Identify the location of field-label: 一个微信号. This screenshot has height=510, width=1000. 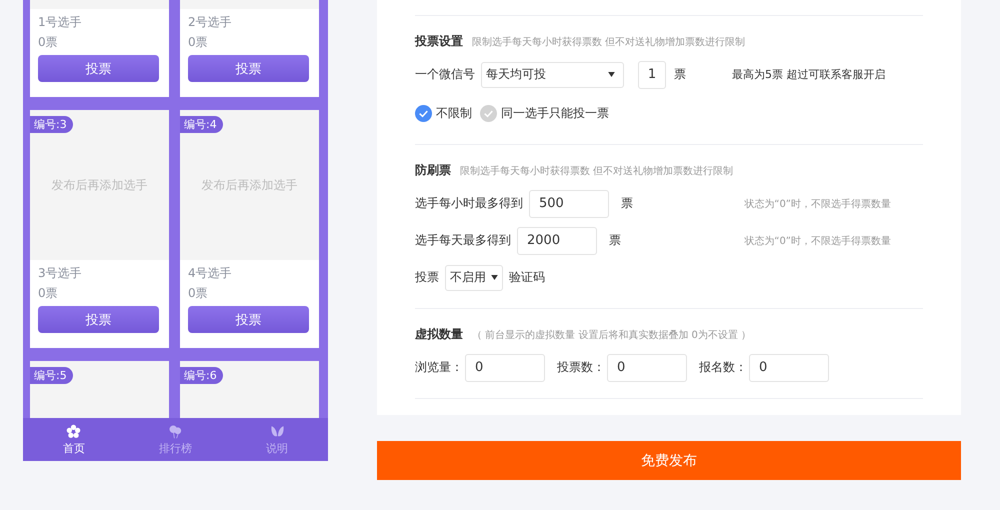
(445, 74).